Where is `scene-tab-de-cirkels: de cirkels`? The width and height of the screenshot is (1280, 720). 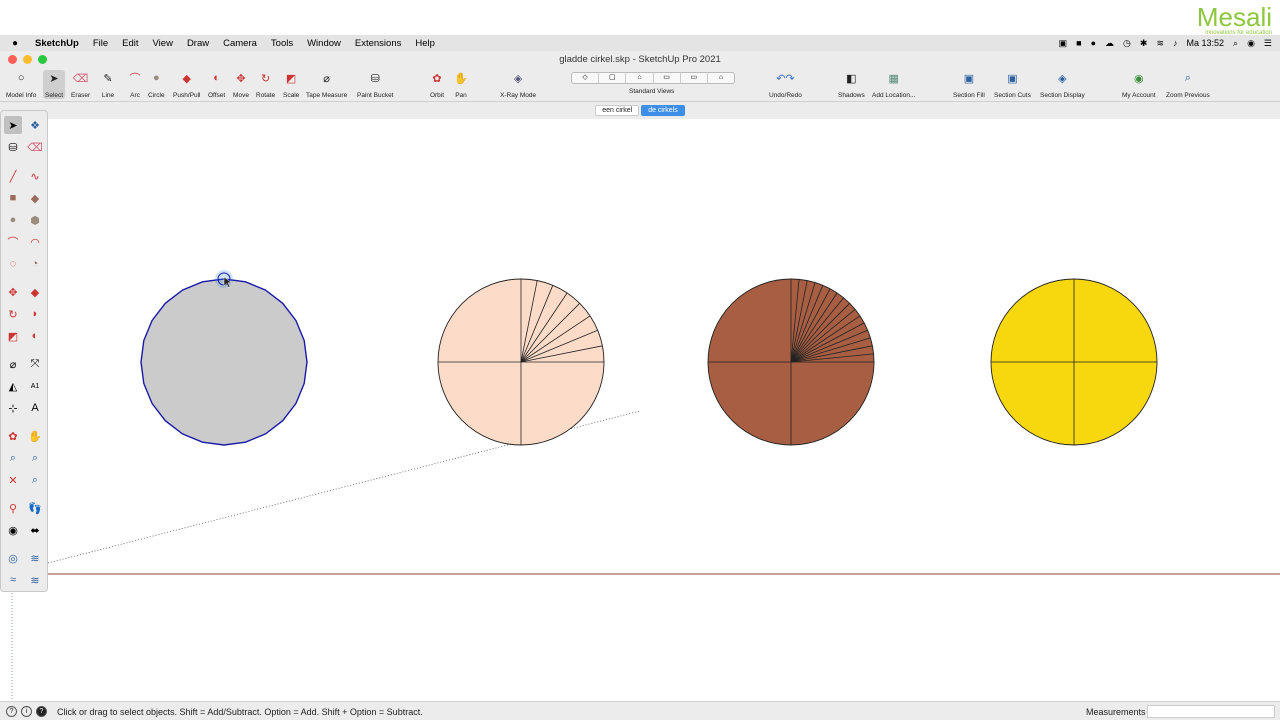
scene-tab-de-cirkels: de cirkels is located at coordinates (663, 110).